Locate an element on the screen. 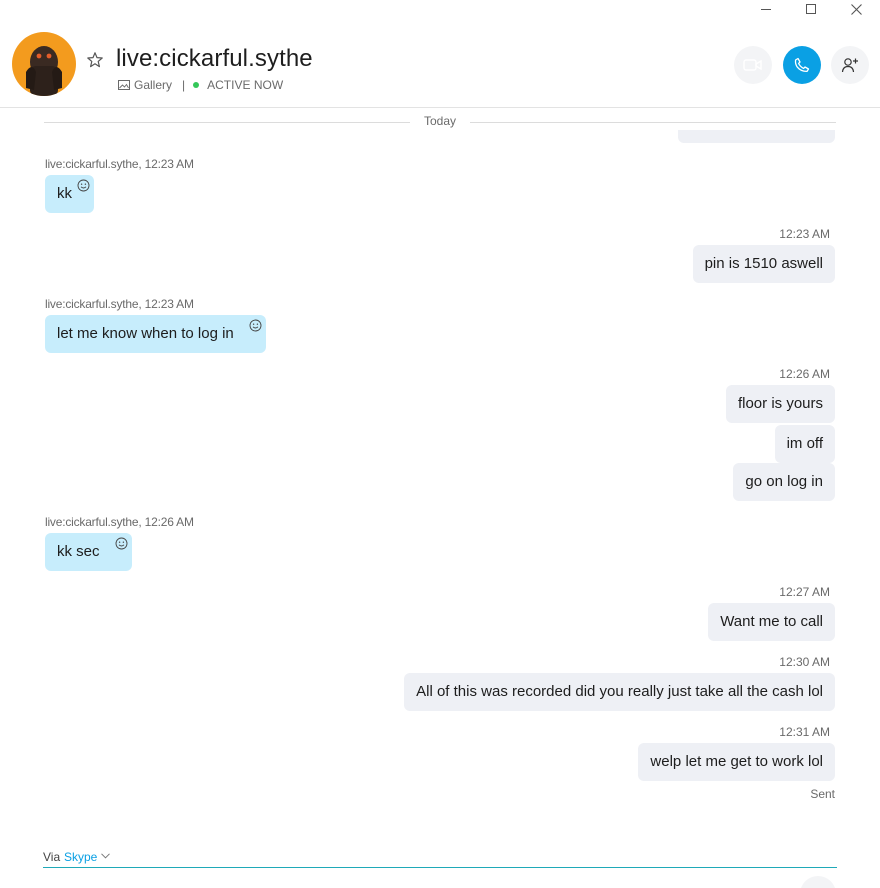  outgoing-message: pin is 1510 aswell is located at coordinates (763, 264).